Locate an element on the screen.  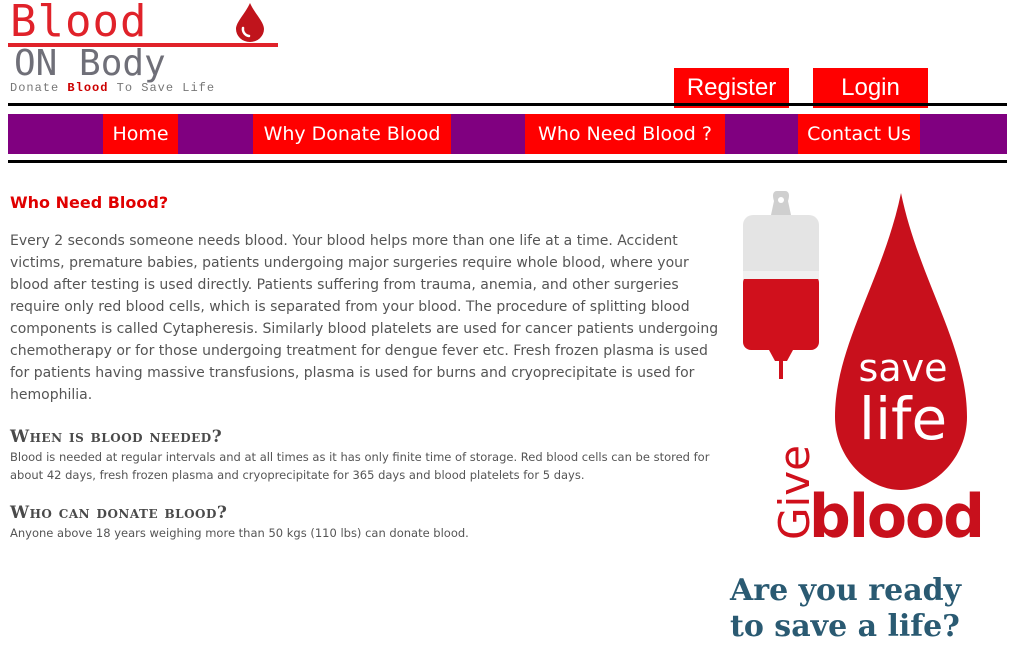
who-can-donate-heading: Who can donate blood? is located at coordinates (119, 513).